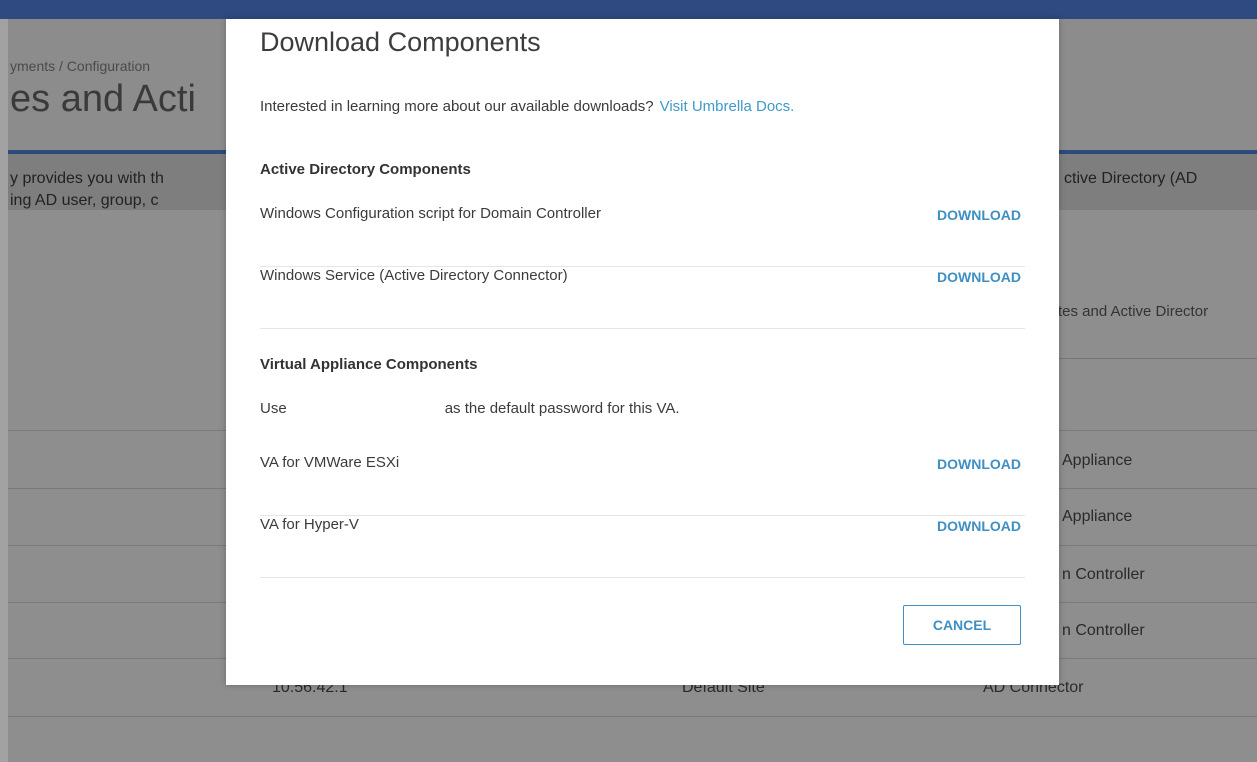  What do you see at coordinates (962, 625) in the screenshot?
I see `cancel-button: CANCEL` at bounding box center [962, 625].